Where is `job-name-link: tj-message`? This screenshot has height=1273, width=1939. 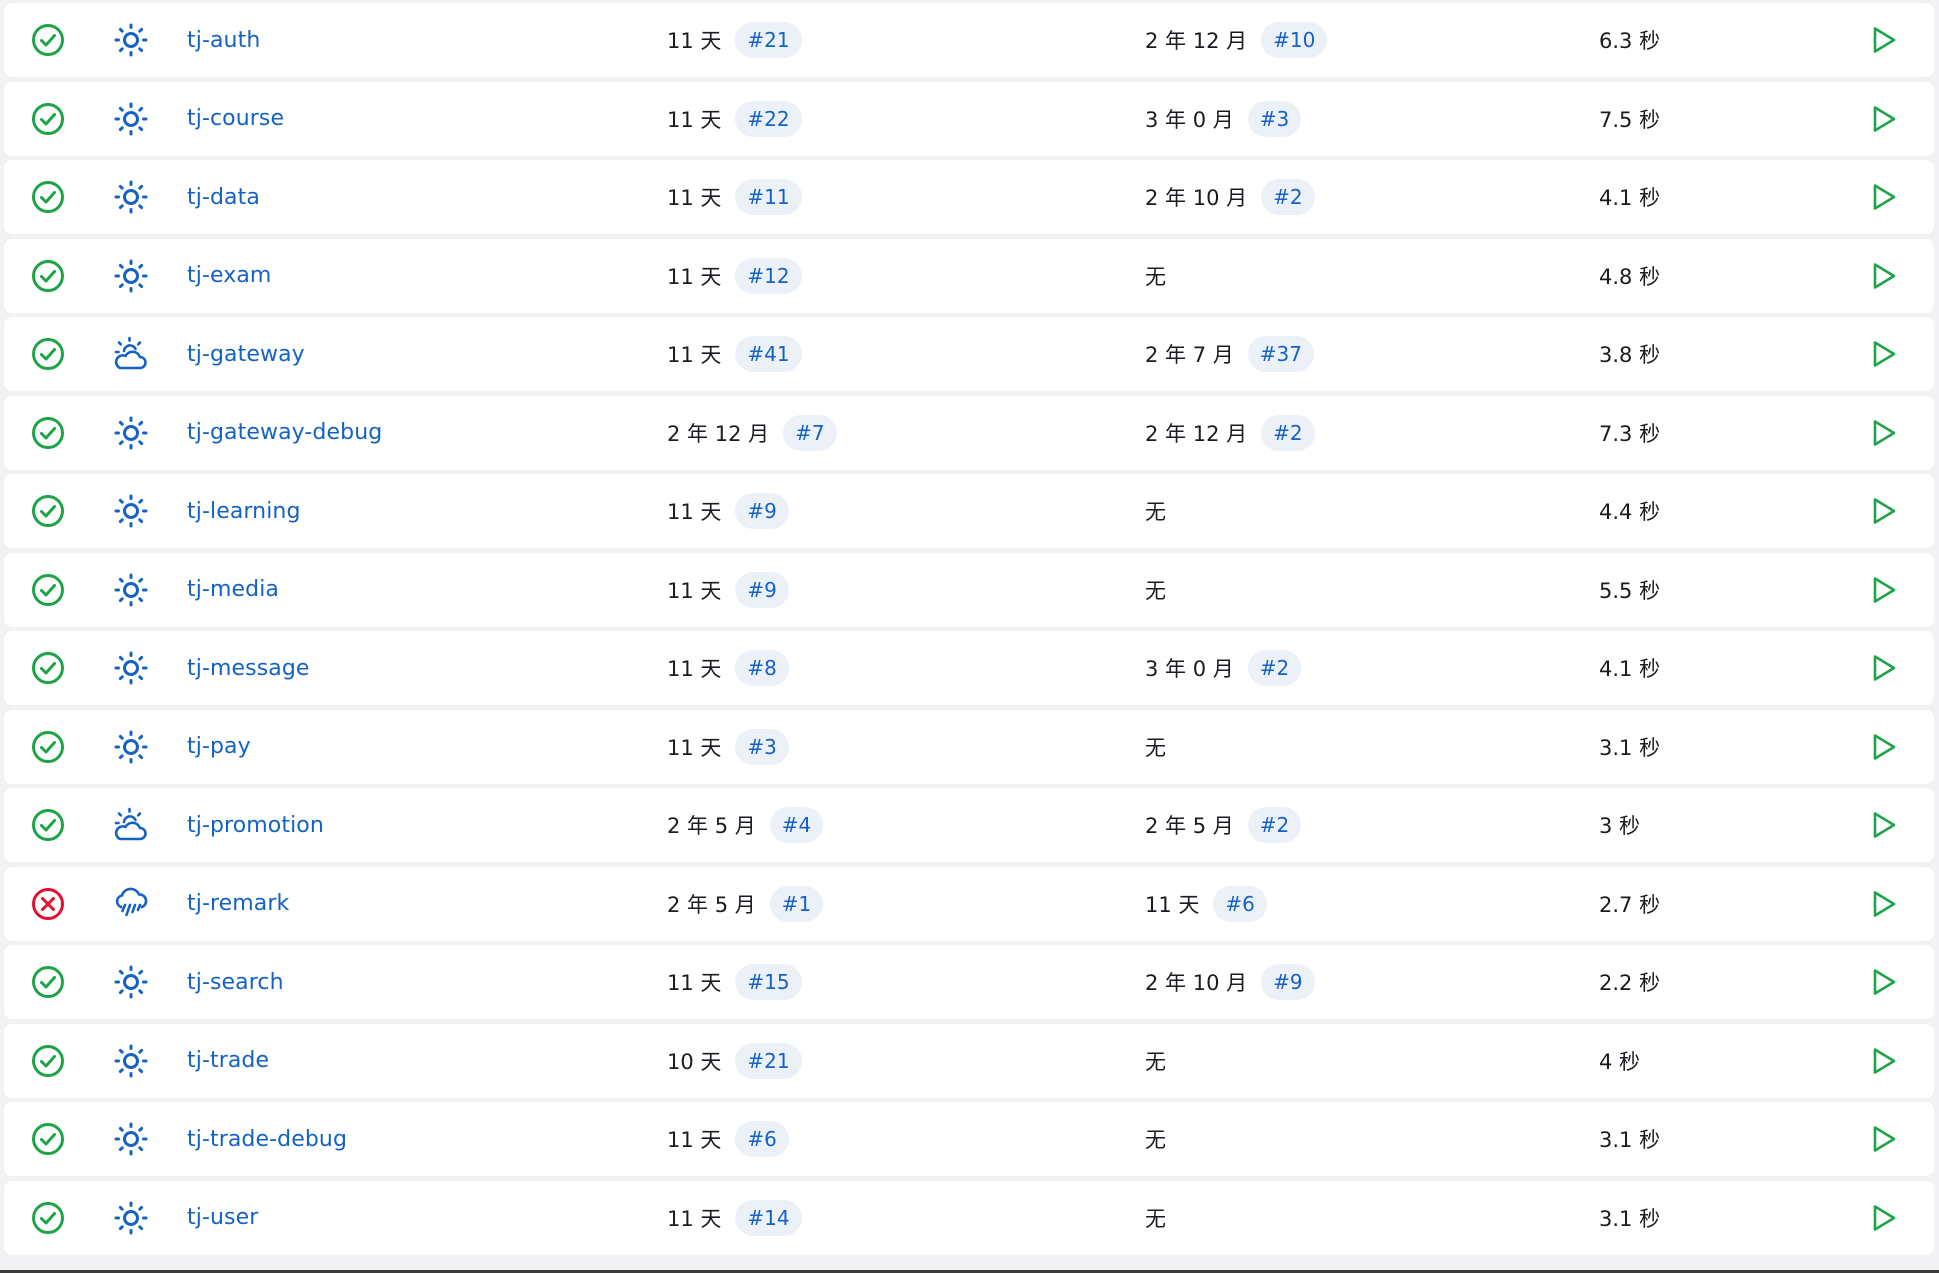 job-name-link: tj-message is located at coordinates (248, 668).